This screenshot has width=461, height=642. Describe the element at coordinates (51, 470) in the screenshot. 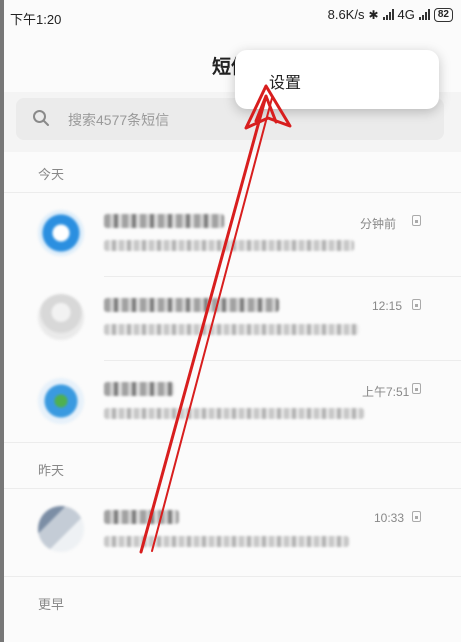

I see `section-label-earlier: 昨天` at that location.